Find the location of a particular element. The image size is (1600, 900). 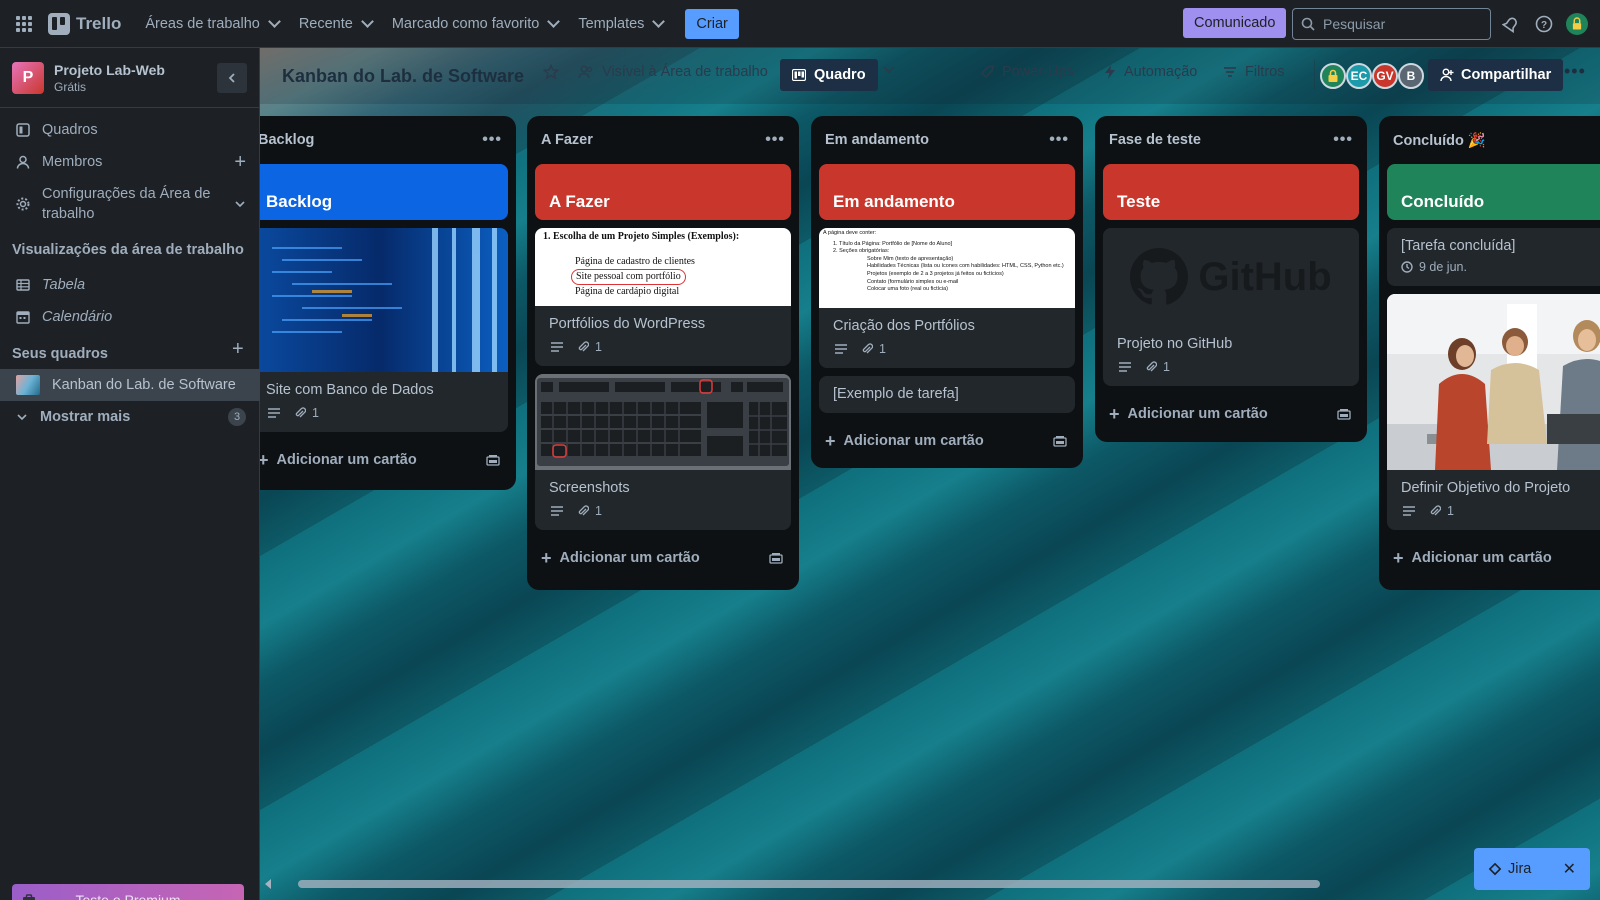

app-switcher-icon is located at coordinates (24, 24).